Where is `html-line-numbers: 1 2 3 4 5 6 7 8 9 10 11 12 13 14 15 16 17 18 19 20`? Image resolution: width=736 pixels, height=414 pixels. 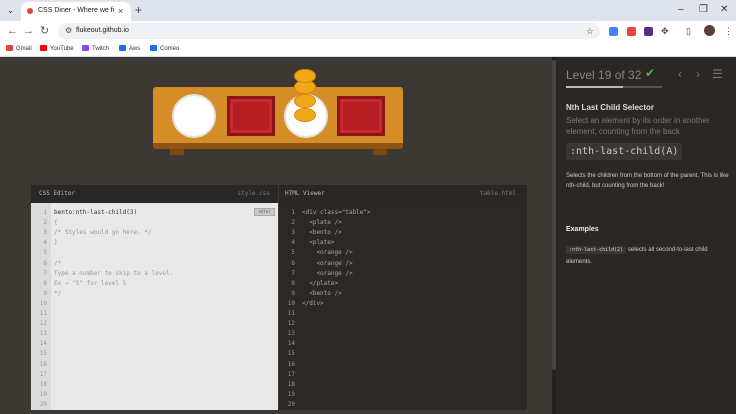 html-line-numbers: 1 2 3 4 5 6 7 8 9 10 11 12 13 14 15 16 17 18 19 20 is located at coordinates (289, 306).